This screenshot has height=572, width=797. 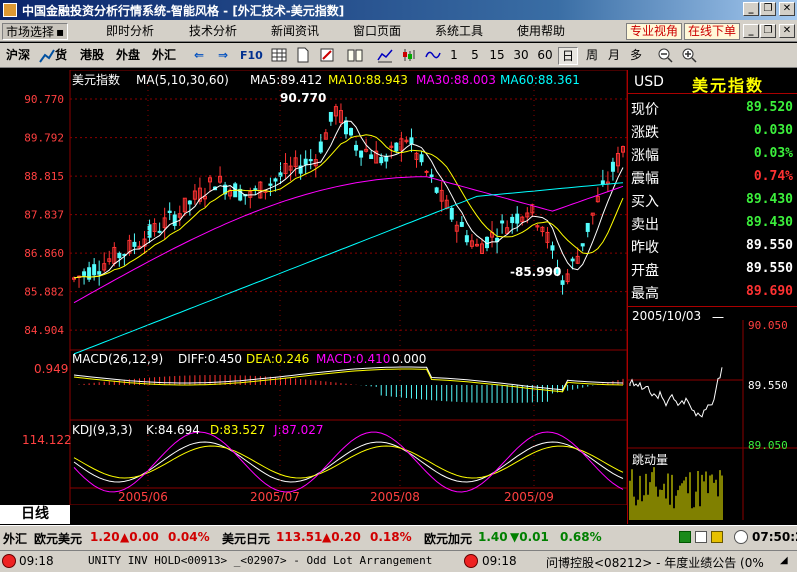 What do you see at coordinates (183, 11) in the screenshot?
I see `window-title: 中国金融投资分析行情系统-智能风格 - [外汇技术-美元指数]` at bounding box center [183, 11].